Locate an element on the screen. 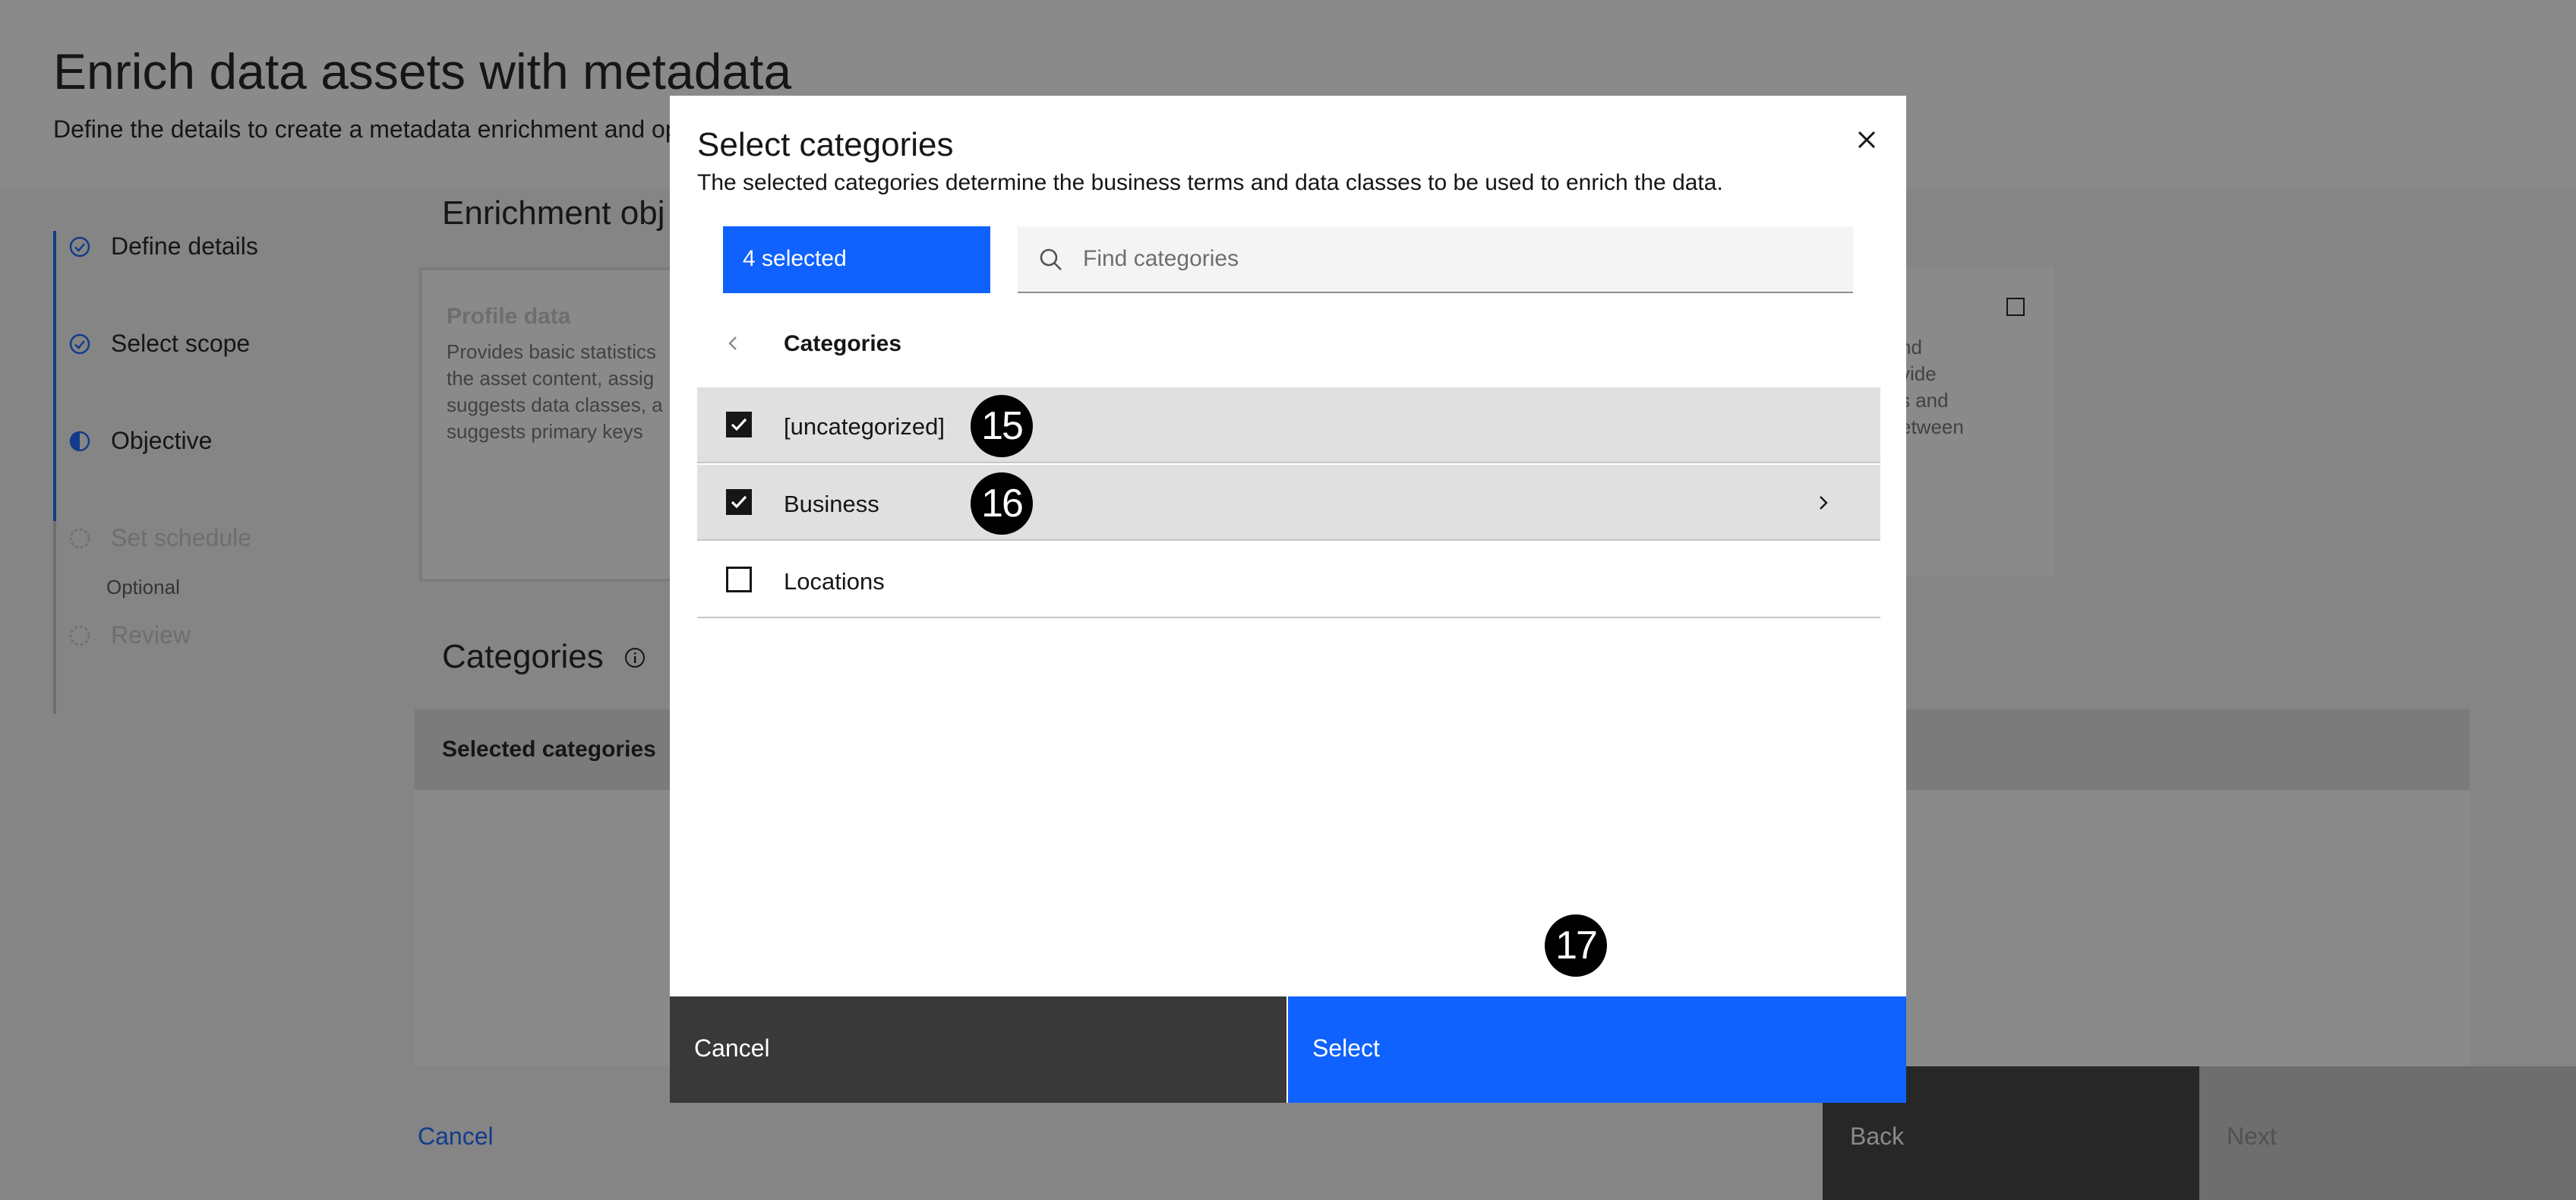 This screenshot has width=2576, height=1200. step-number-badge: 16 is located at coordinates (1002, 503).